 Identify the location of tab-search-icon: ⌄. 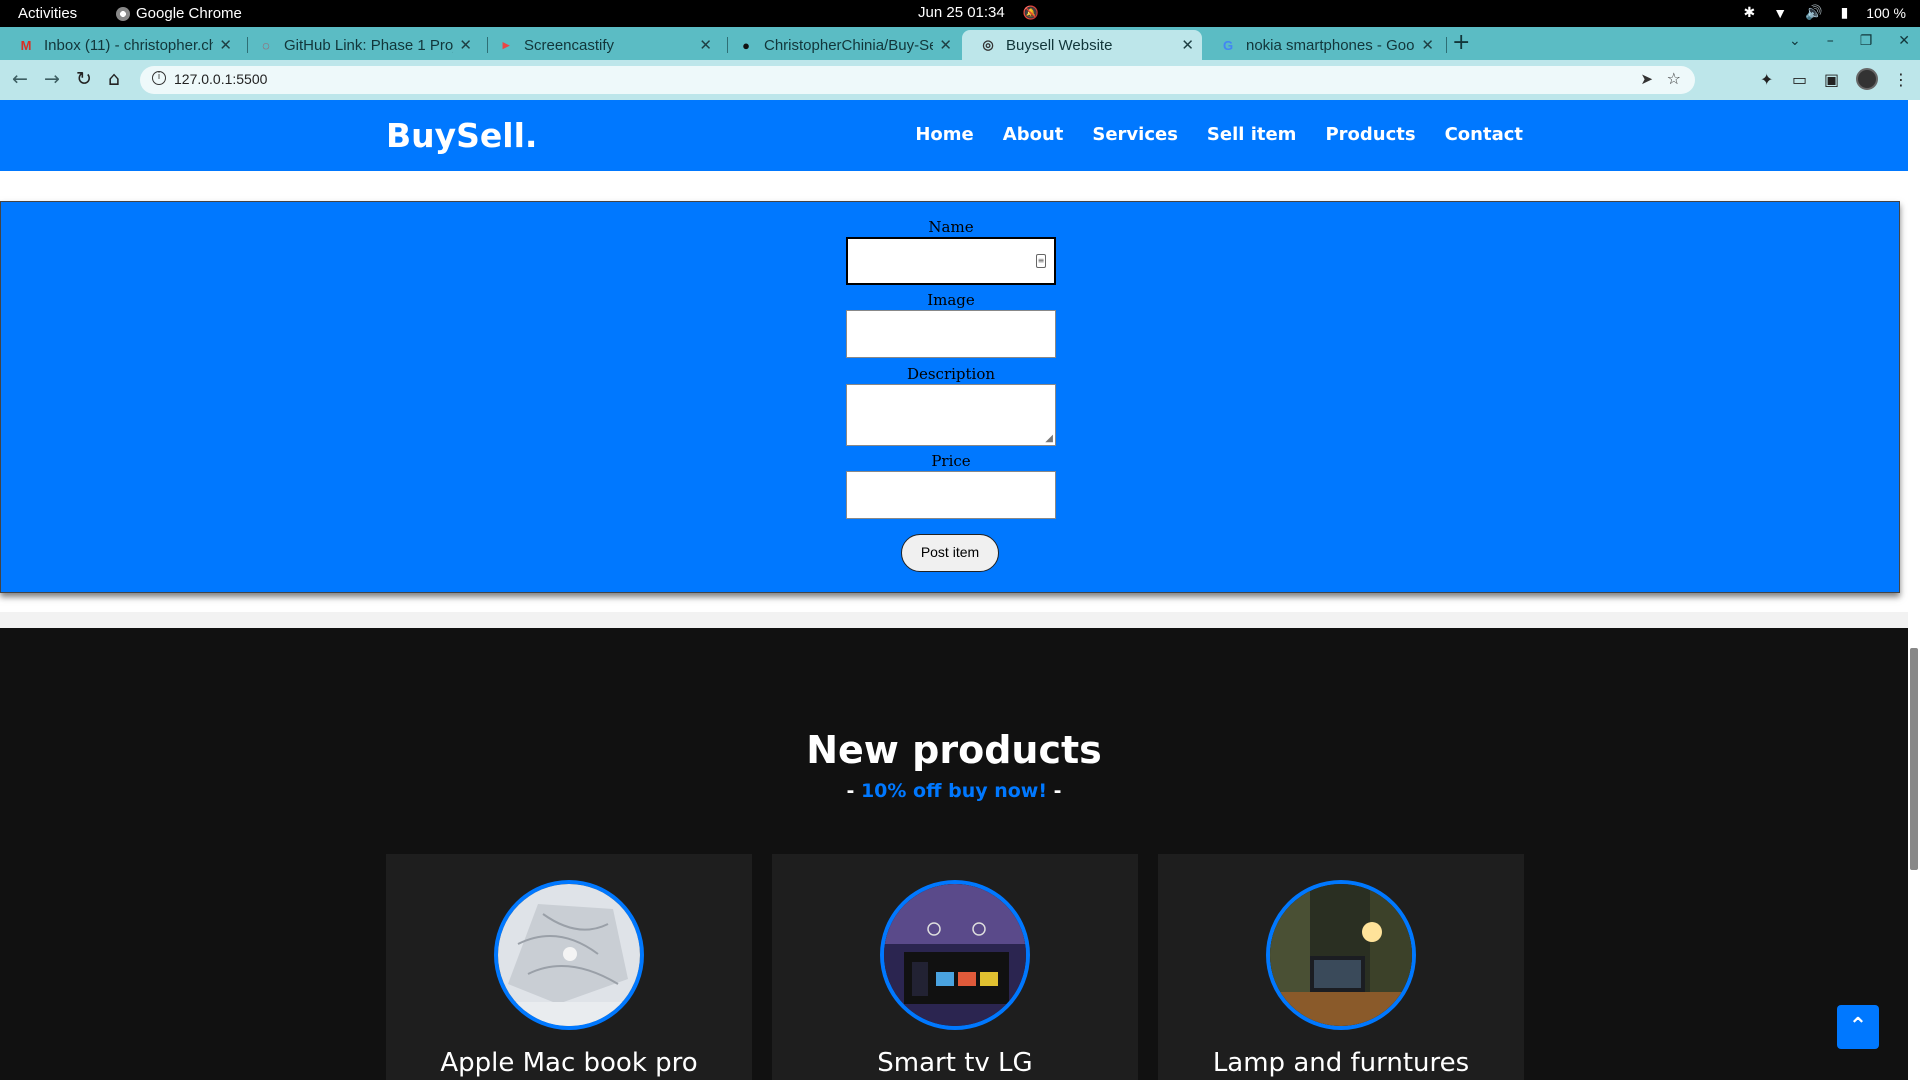
(1795, 41).